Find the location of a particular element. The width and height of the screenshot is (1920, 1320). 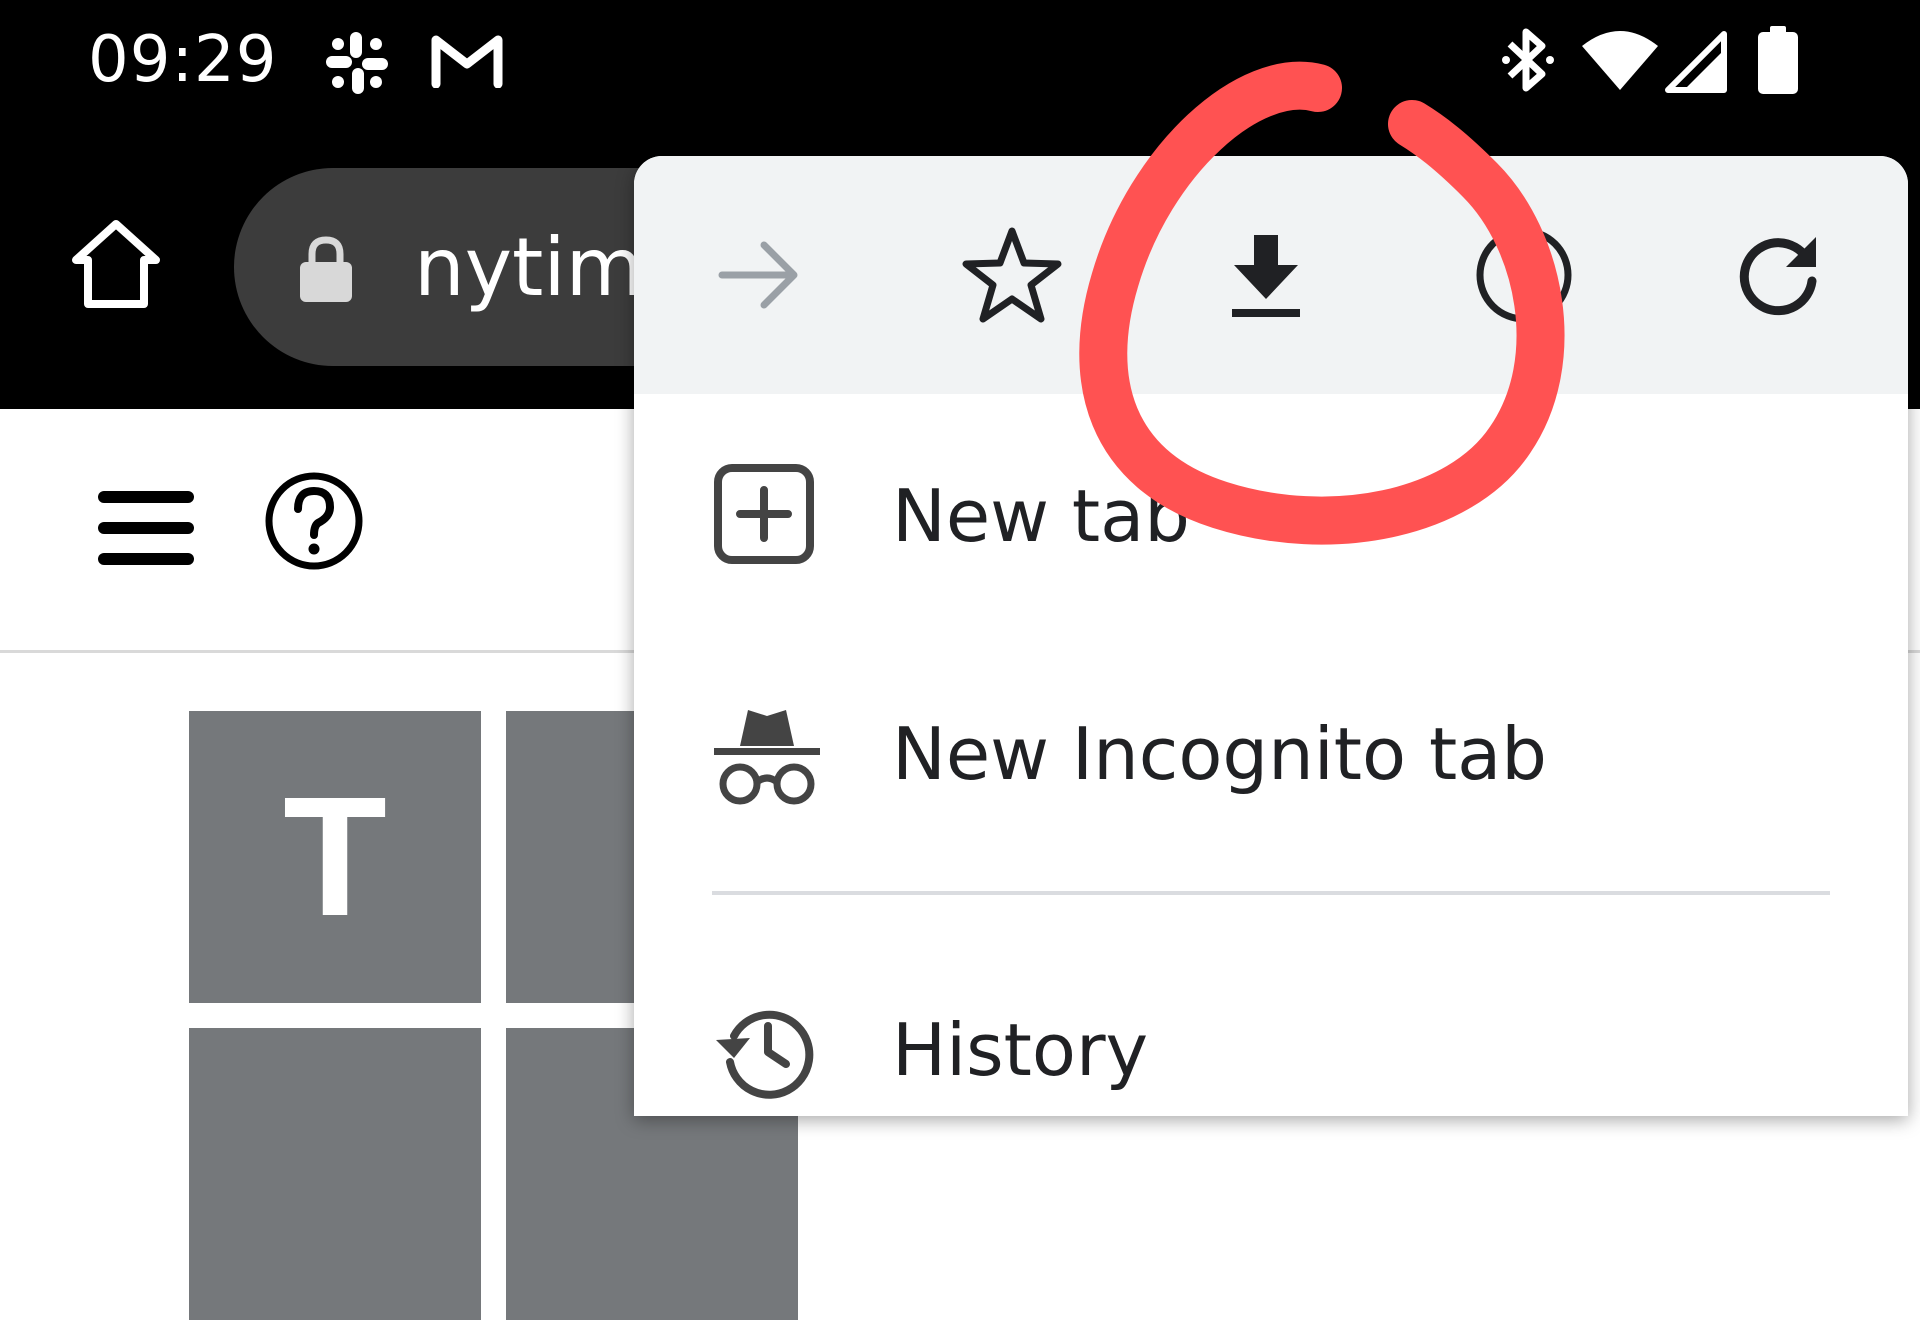

incognito-icon is located at coordinates (766, 752).